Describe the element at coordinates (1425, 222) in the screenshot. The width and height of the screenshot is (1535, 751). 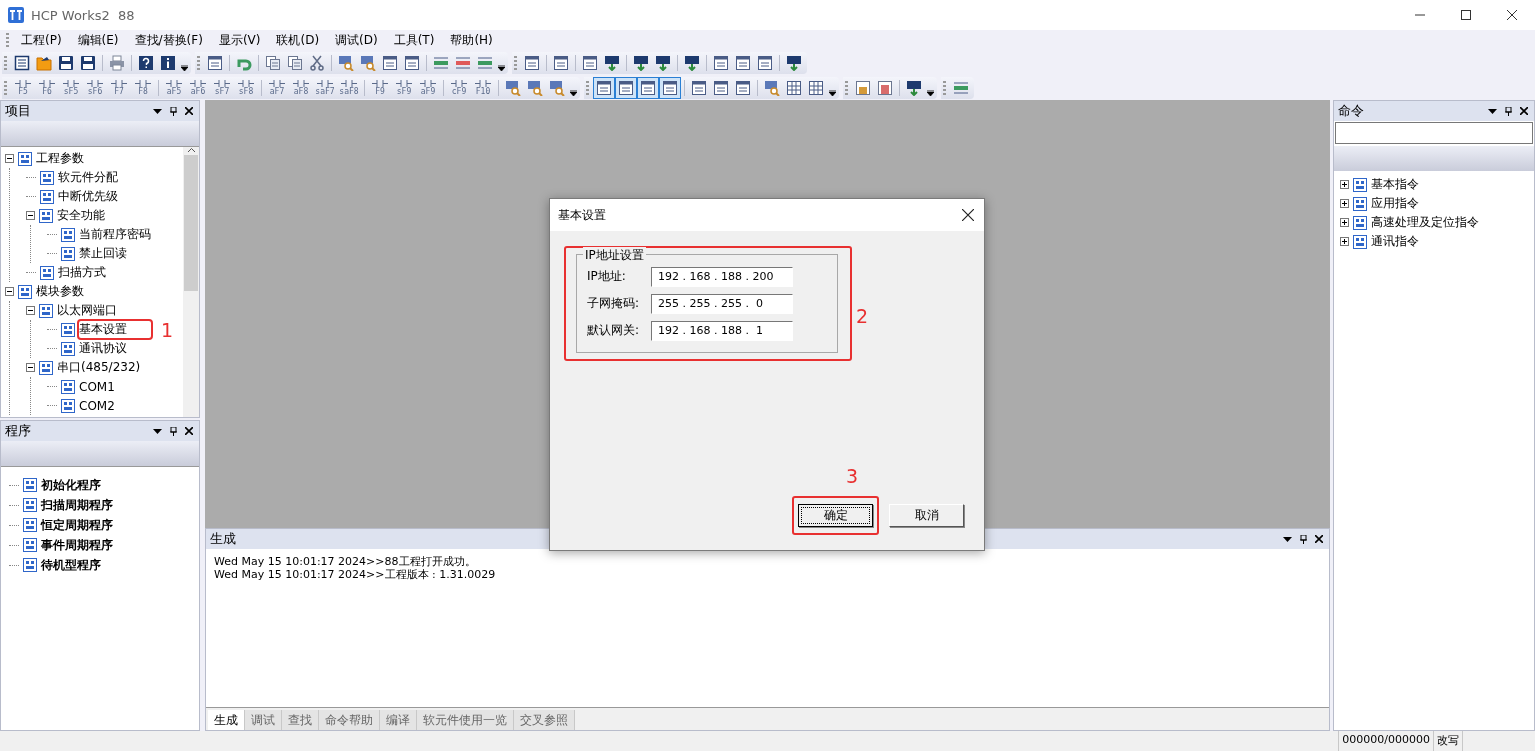
I see `tree-item: 高速处理及定位指令` at that location.